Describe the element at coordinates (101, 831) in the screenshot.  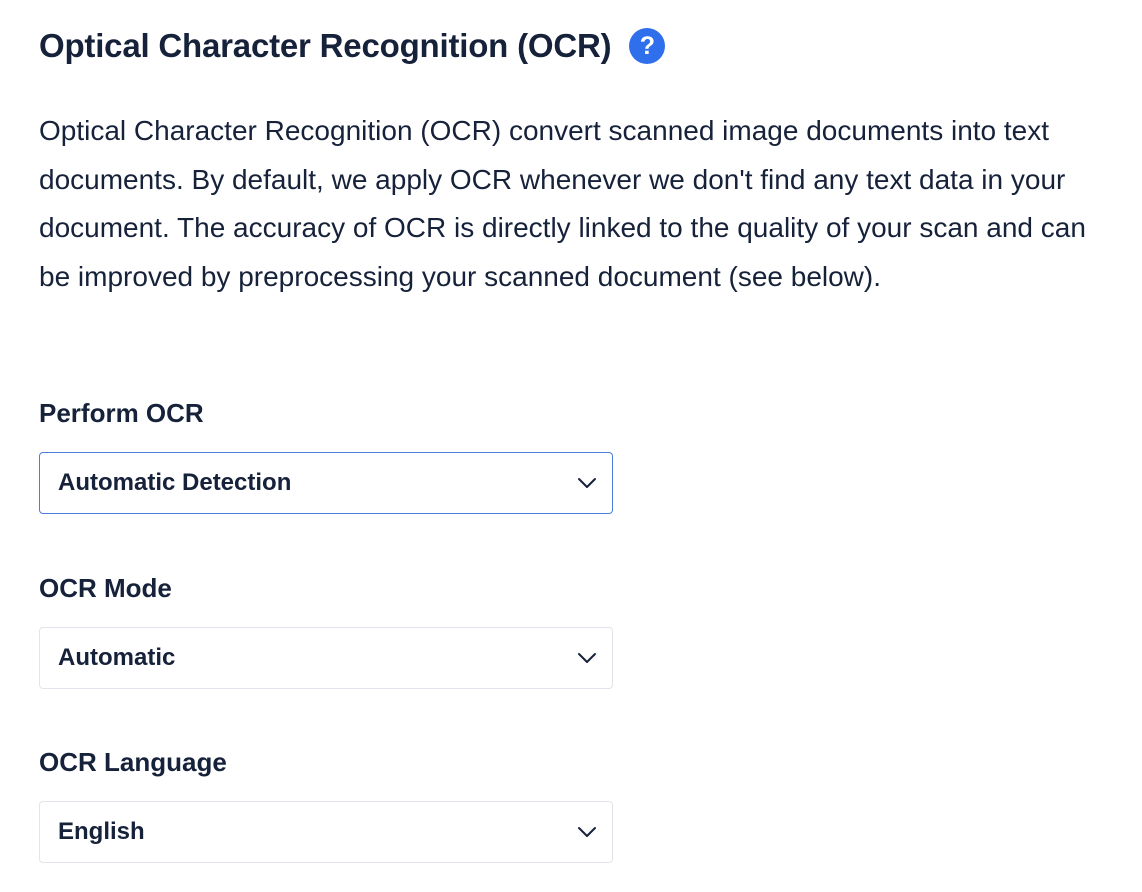
I see `ocr-language-value: English` at that location.